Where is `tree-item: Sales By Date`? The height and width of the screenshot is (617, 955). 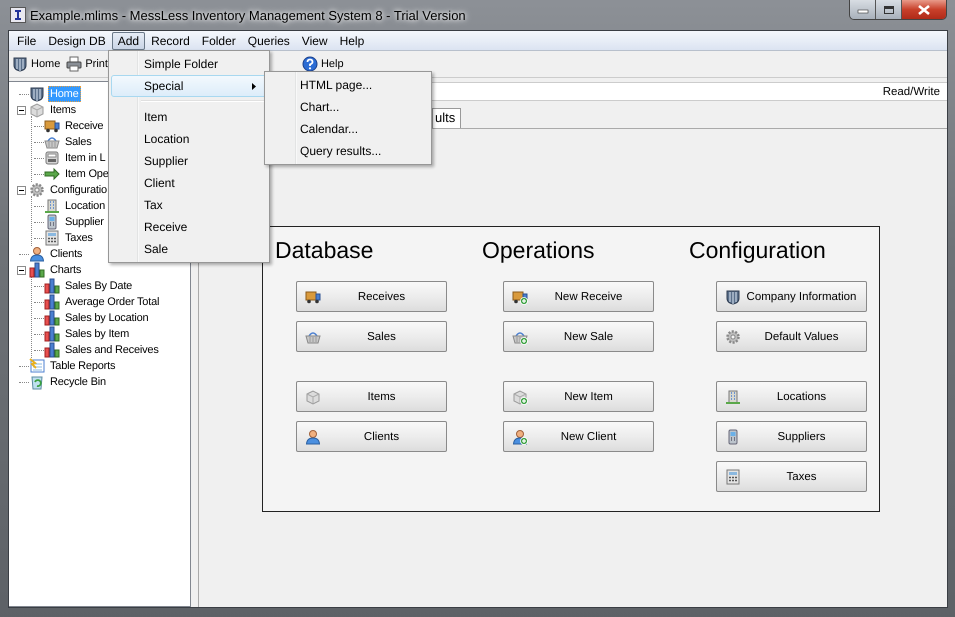
tree-item: Sales By Date is located at coordinates (98, 286).